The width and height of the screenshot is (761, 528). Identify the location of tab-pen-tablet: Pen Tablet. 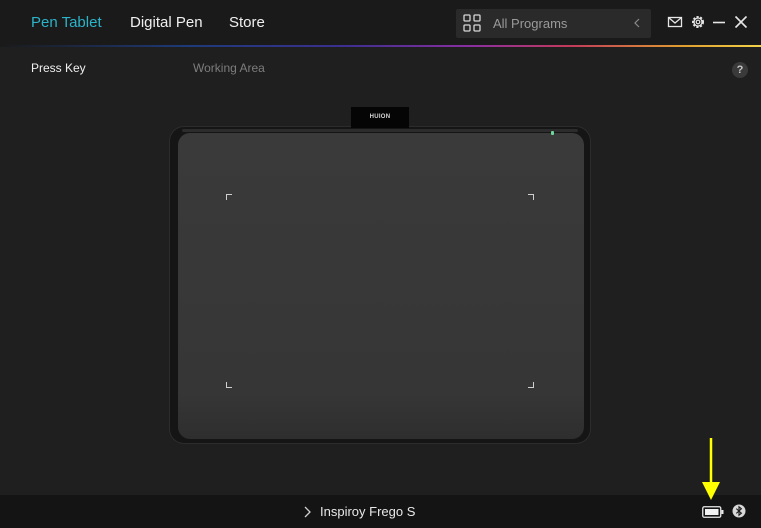
(66, 23).